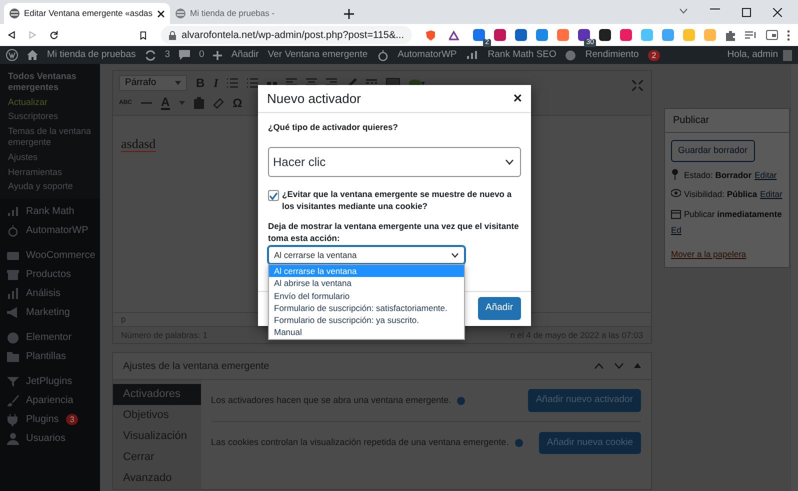 The height and width of the screenshot is (491, 798). Describe the element at coordinates (794, 277) in the screenshot. I see `scrollbar` at that location.